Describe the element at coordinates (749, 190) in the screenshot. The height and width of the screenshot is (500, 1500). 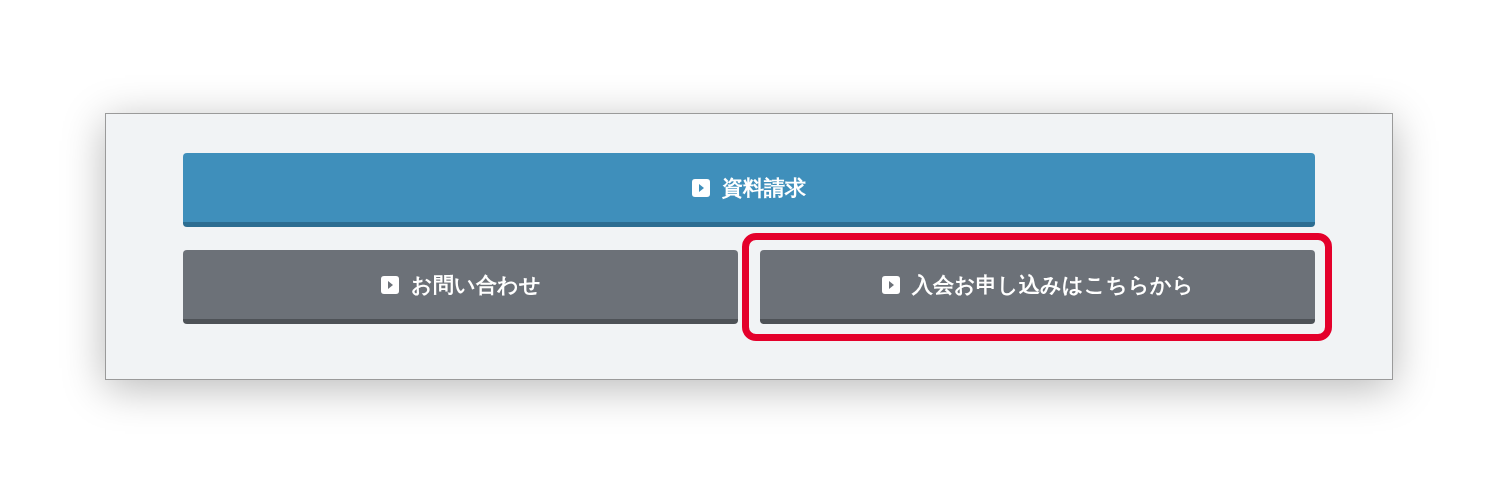
I see `link-button: 資料請求` at that location.